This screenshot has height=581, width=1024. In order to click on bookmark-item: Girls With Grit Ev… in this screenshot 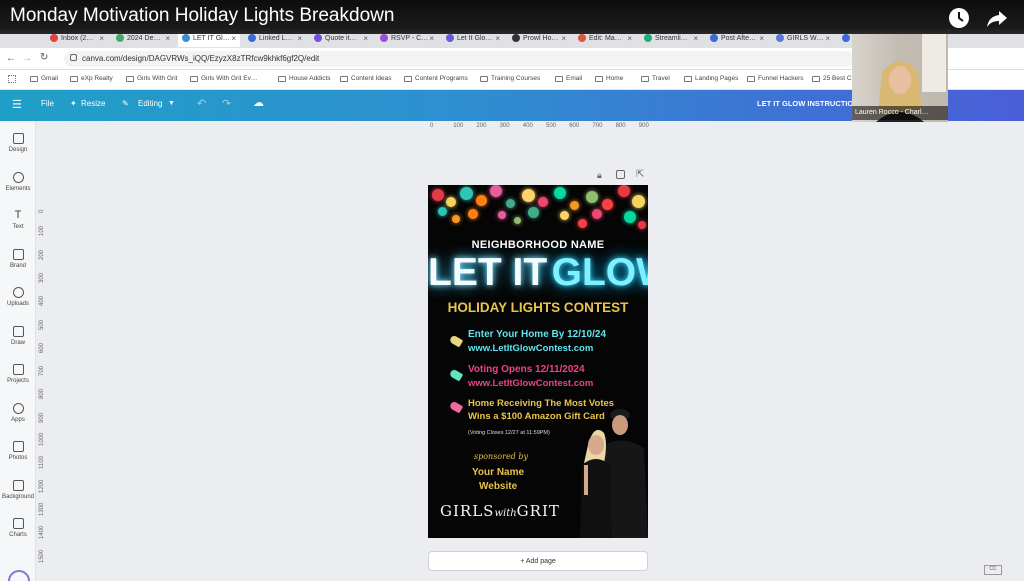, I will do `click(223, 78)`.